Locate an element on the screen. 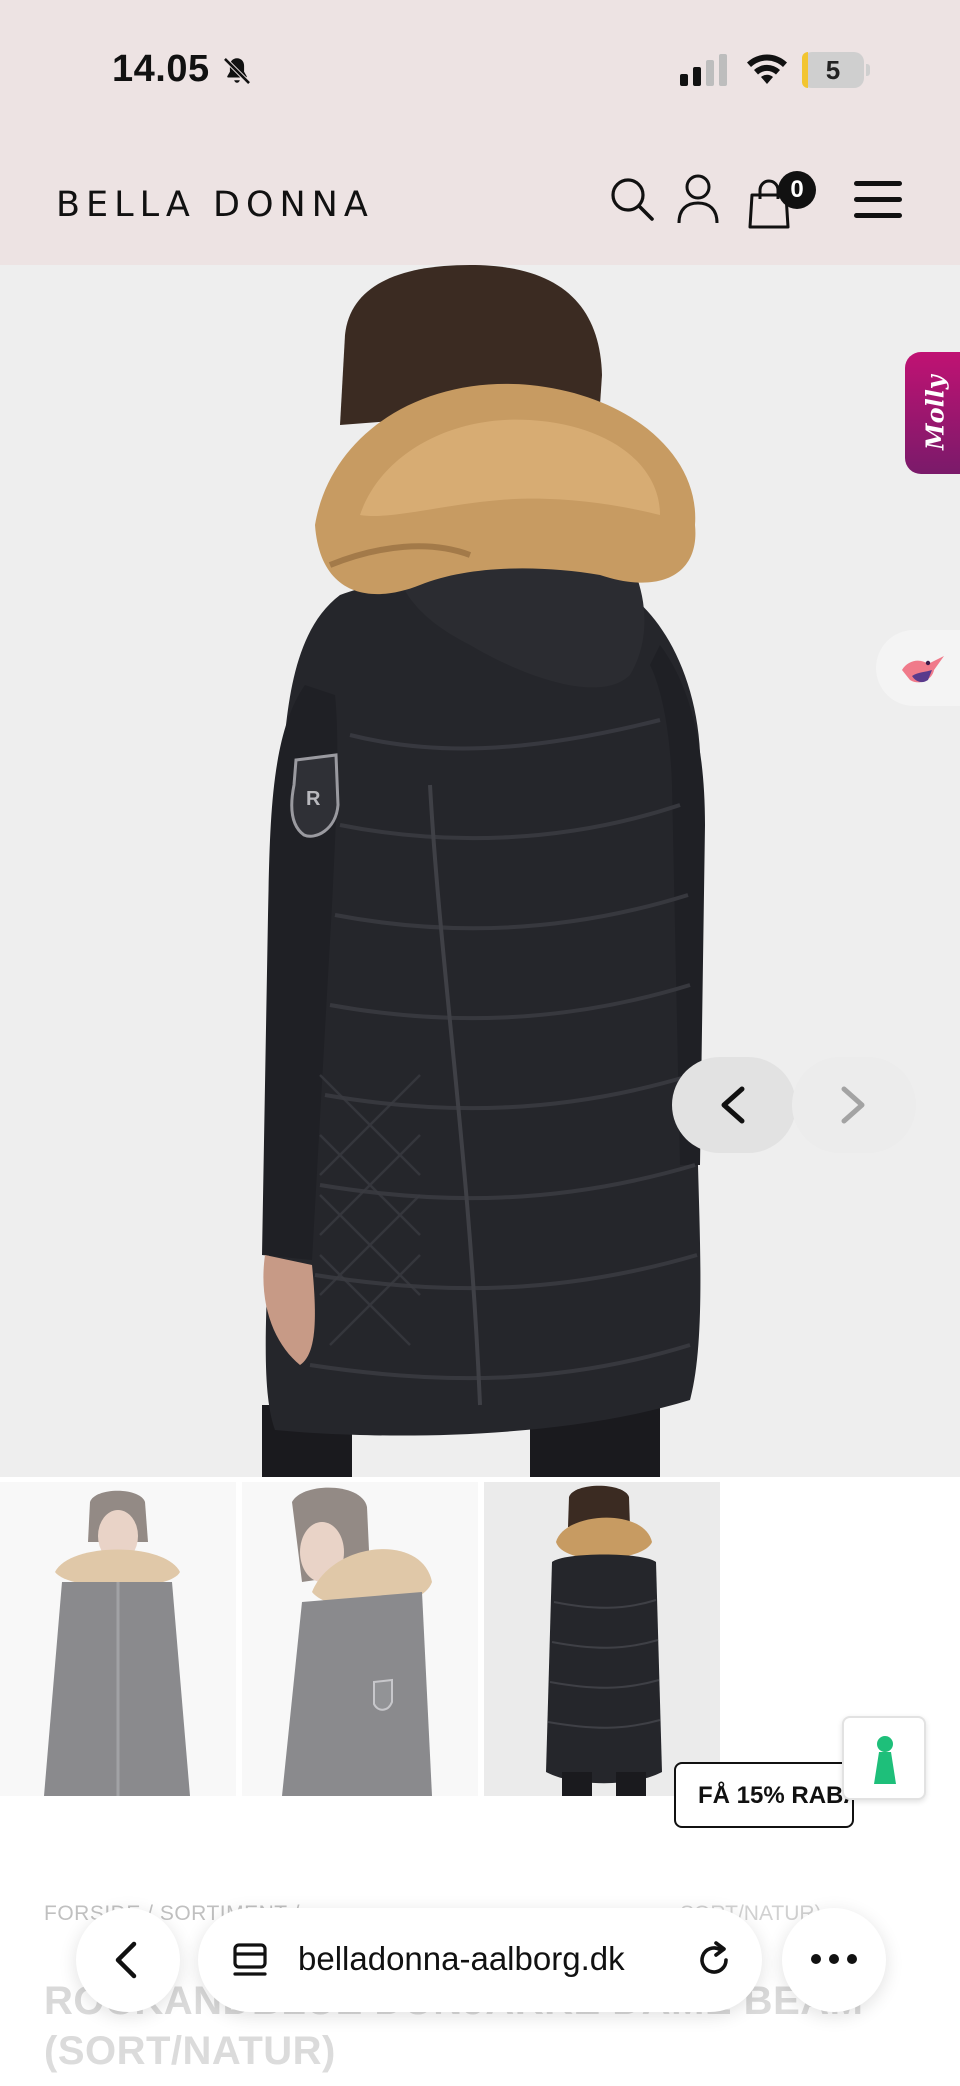 This screenshot has width=960, height=2086. browser-back-button is located at coordinates (128, 1960).